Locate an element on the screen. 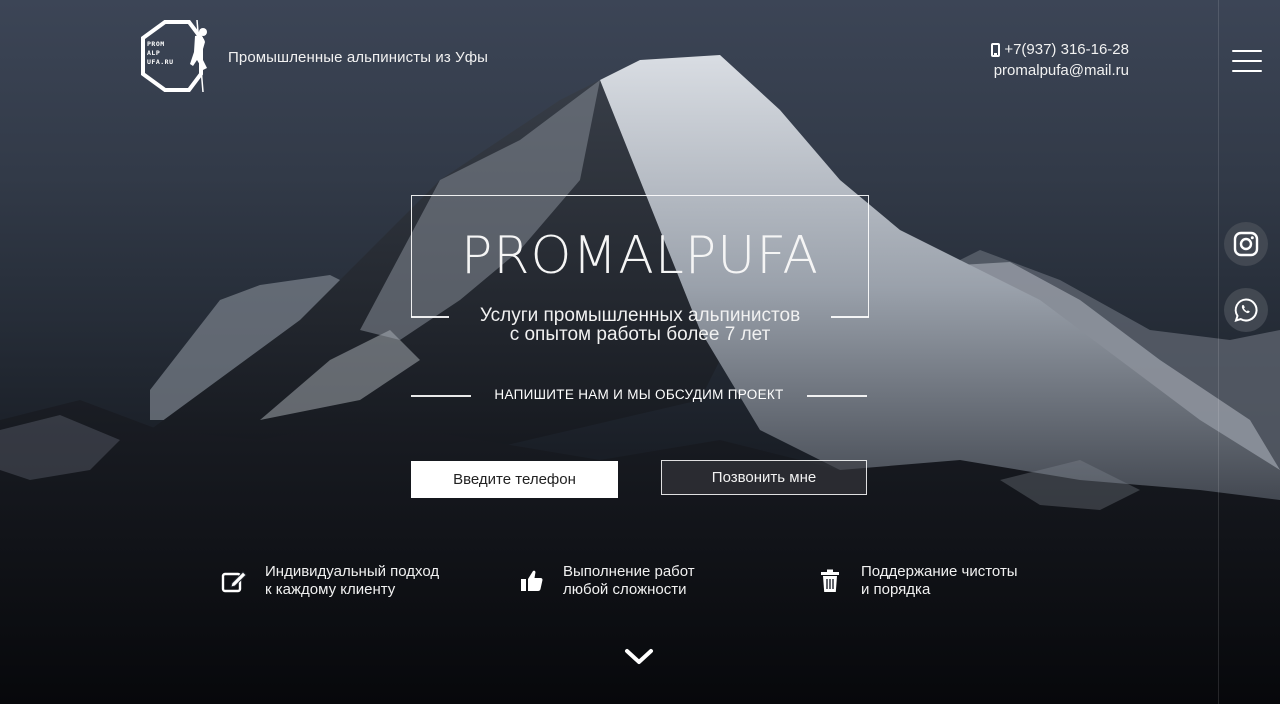 The height and width of the screenshot is (704, 1280). whatsapp-button is located at coordinates (1246, 310).